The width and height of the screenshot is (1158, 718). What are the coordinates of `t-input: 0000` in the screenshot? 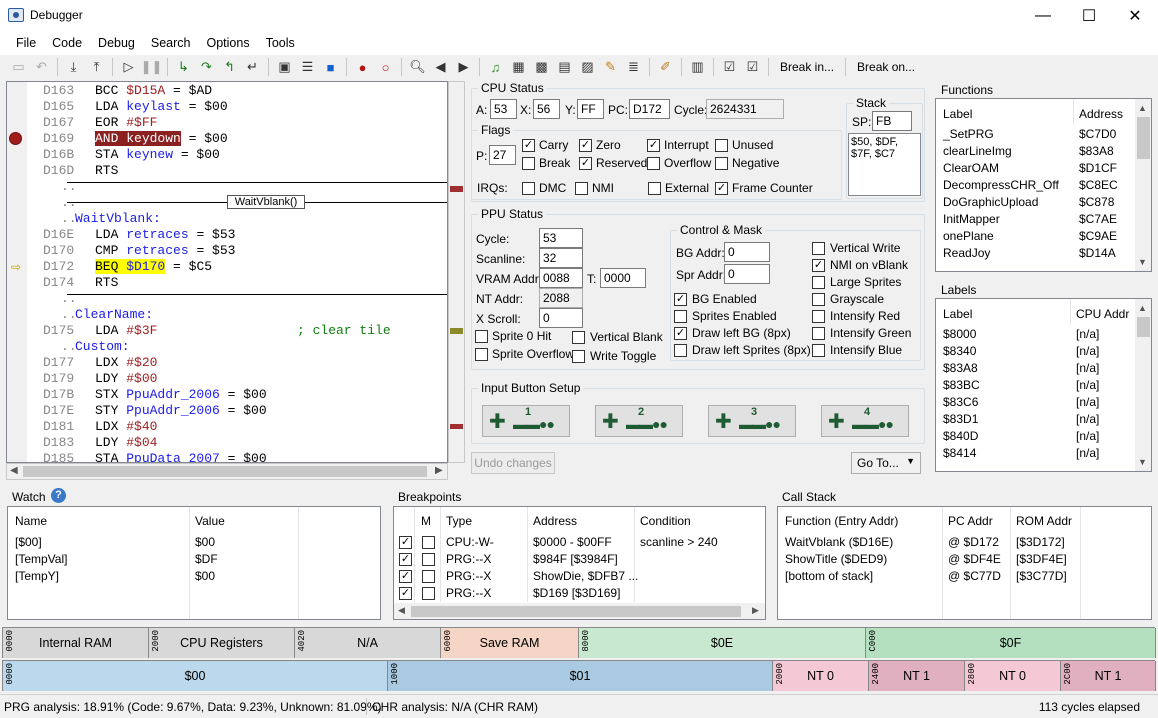 It's located at (623, 278).